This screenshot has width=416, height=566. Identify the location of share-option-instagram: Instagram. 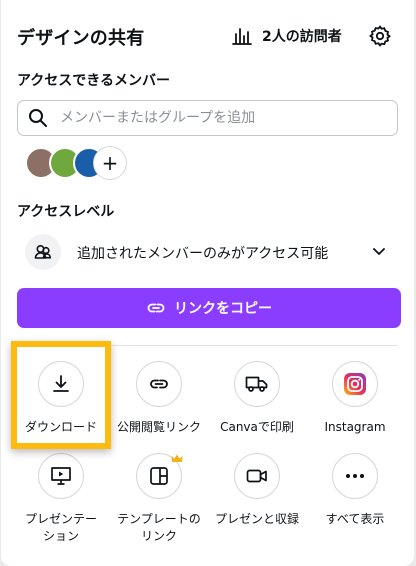
(355, 406).